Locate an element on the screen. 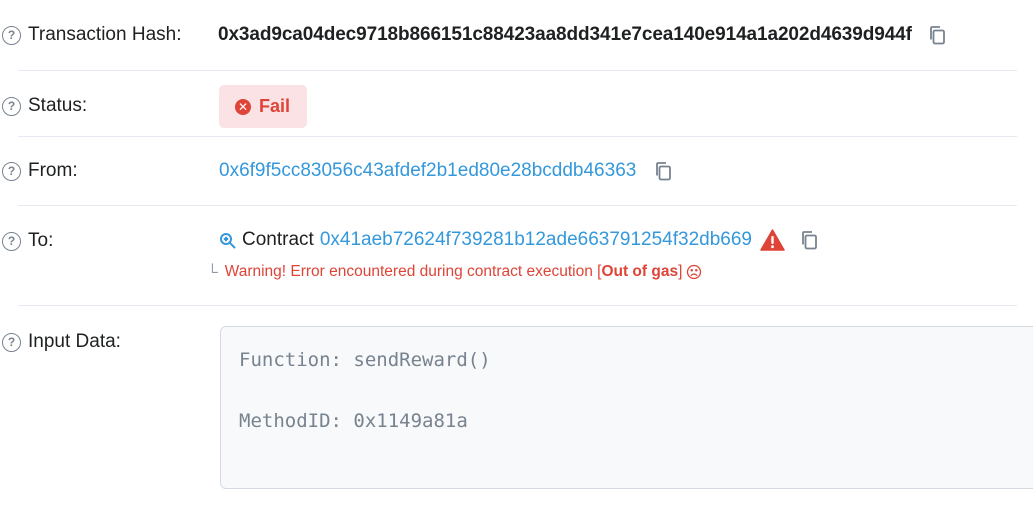 This screenshot has height=505, width=1033. status-label-cell: ? Status: is located at coordinates (44, 106).